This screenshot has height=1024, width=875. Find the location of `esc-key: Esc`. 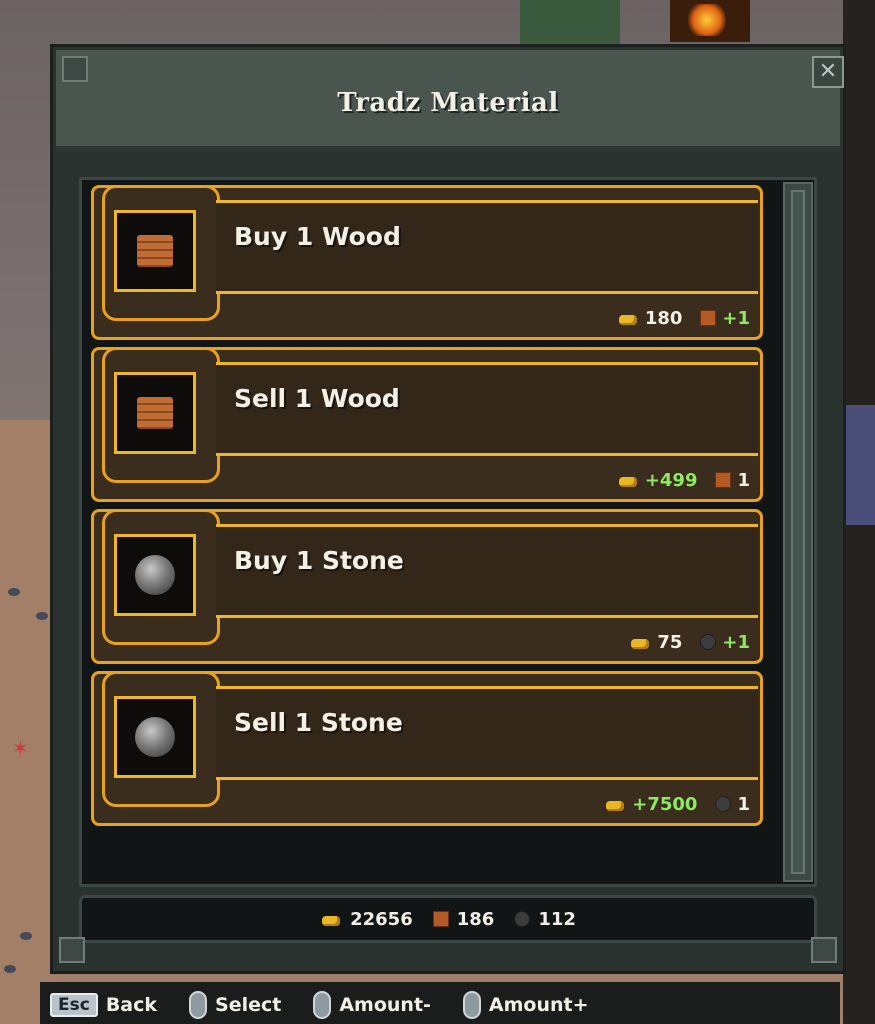

esc-key: Esc is located at coordinates (74, 1005).